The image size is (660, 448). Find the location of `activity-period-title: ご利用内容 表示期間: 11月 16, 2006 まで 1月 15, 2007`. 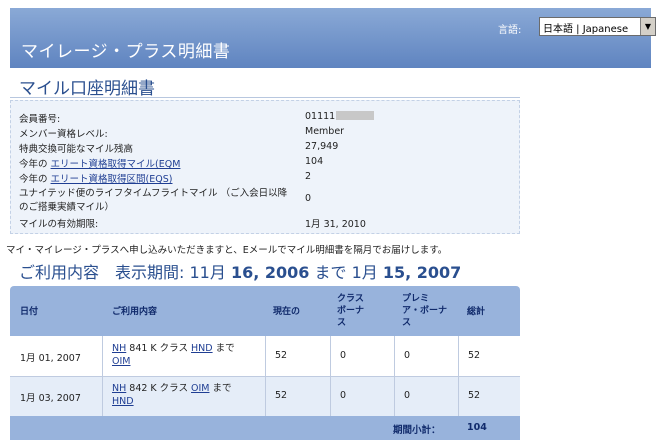

activity-period-title: ご利用内容 表示期間: 11月 16, 2006 まで 1月 15, 2007 is located at coordinates (240, 272).